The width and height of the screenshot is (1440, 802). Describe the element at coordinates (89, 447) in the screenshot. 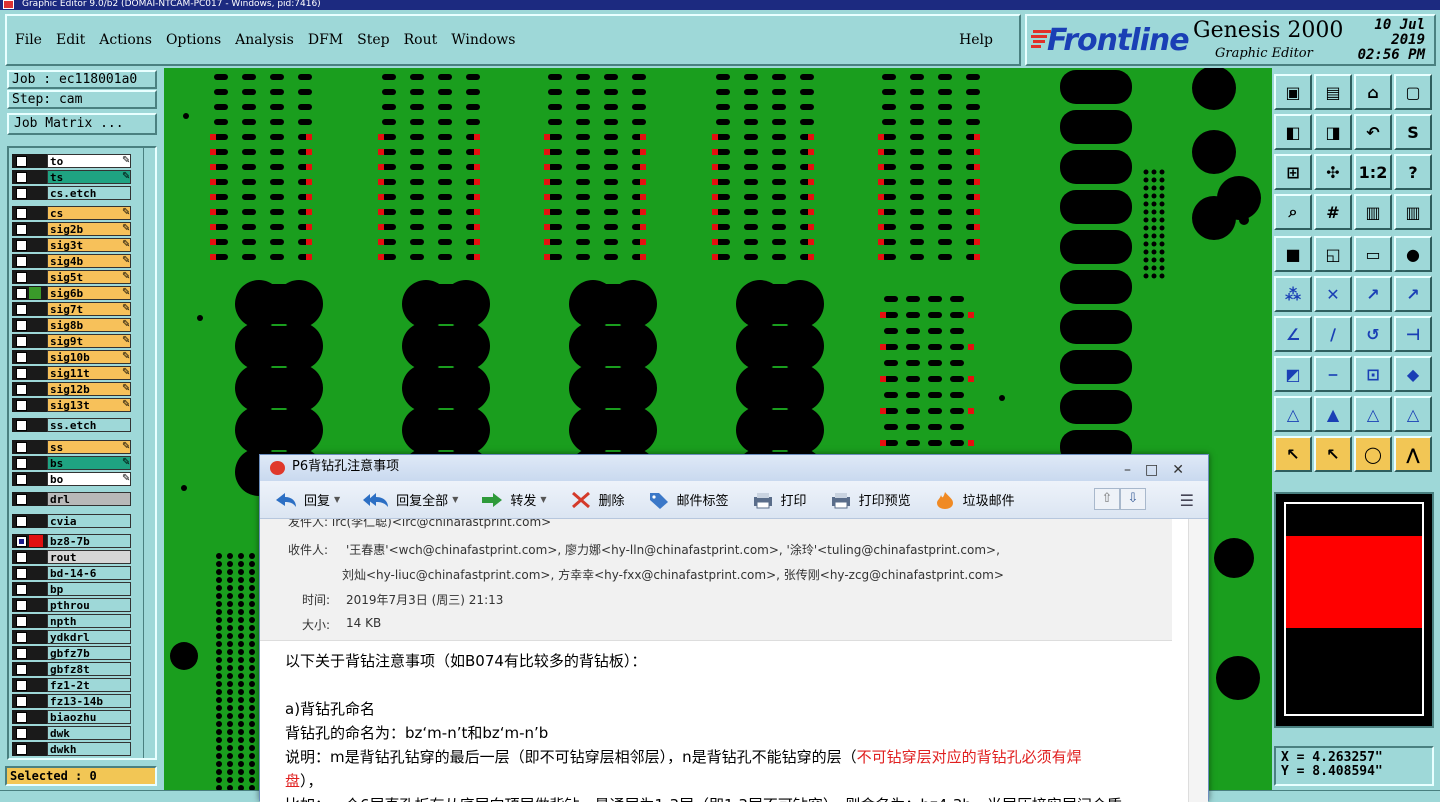

I see `layer-name: ss` at that location.